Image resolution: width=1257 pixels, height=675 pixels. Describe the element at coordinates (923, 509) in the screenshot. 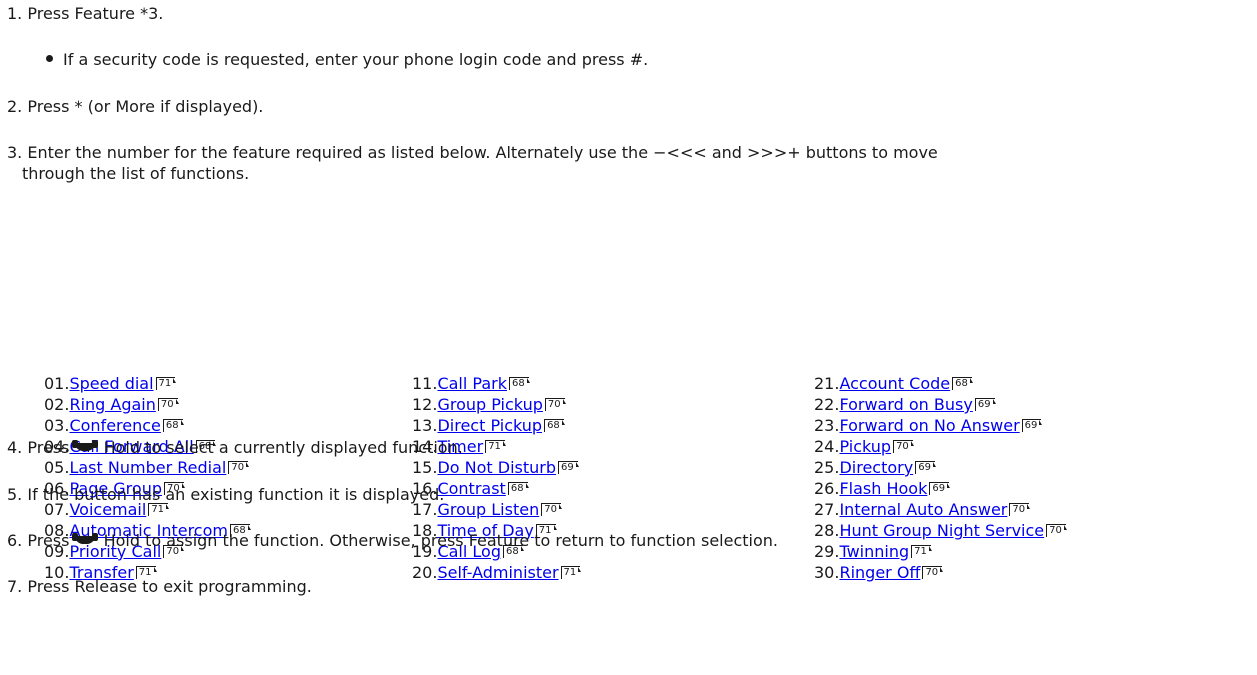

I see `feature-link: Internal Auto Answer` at that location.